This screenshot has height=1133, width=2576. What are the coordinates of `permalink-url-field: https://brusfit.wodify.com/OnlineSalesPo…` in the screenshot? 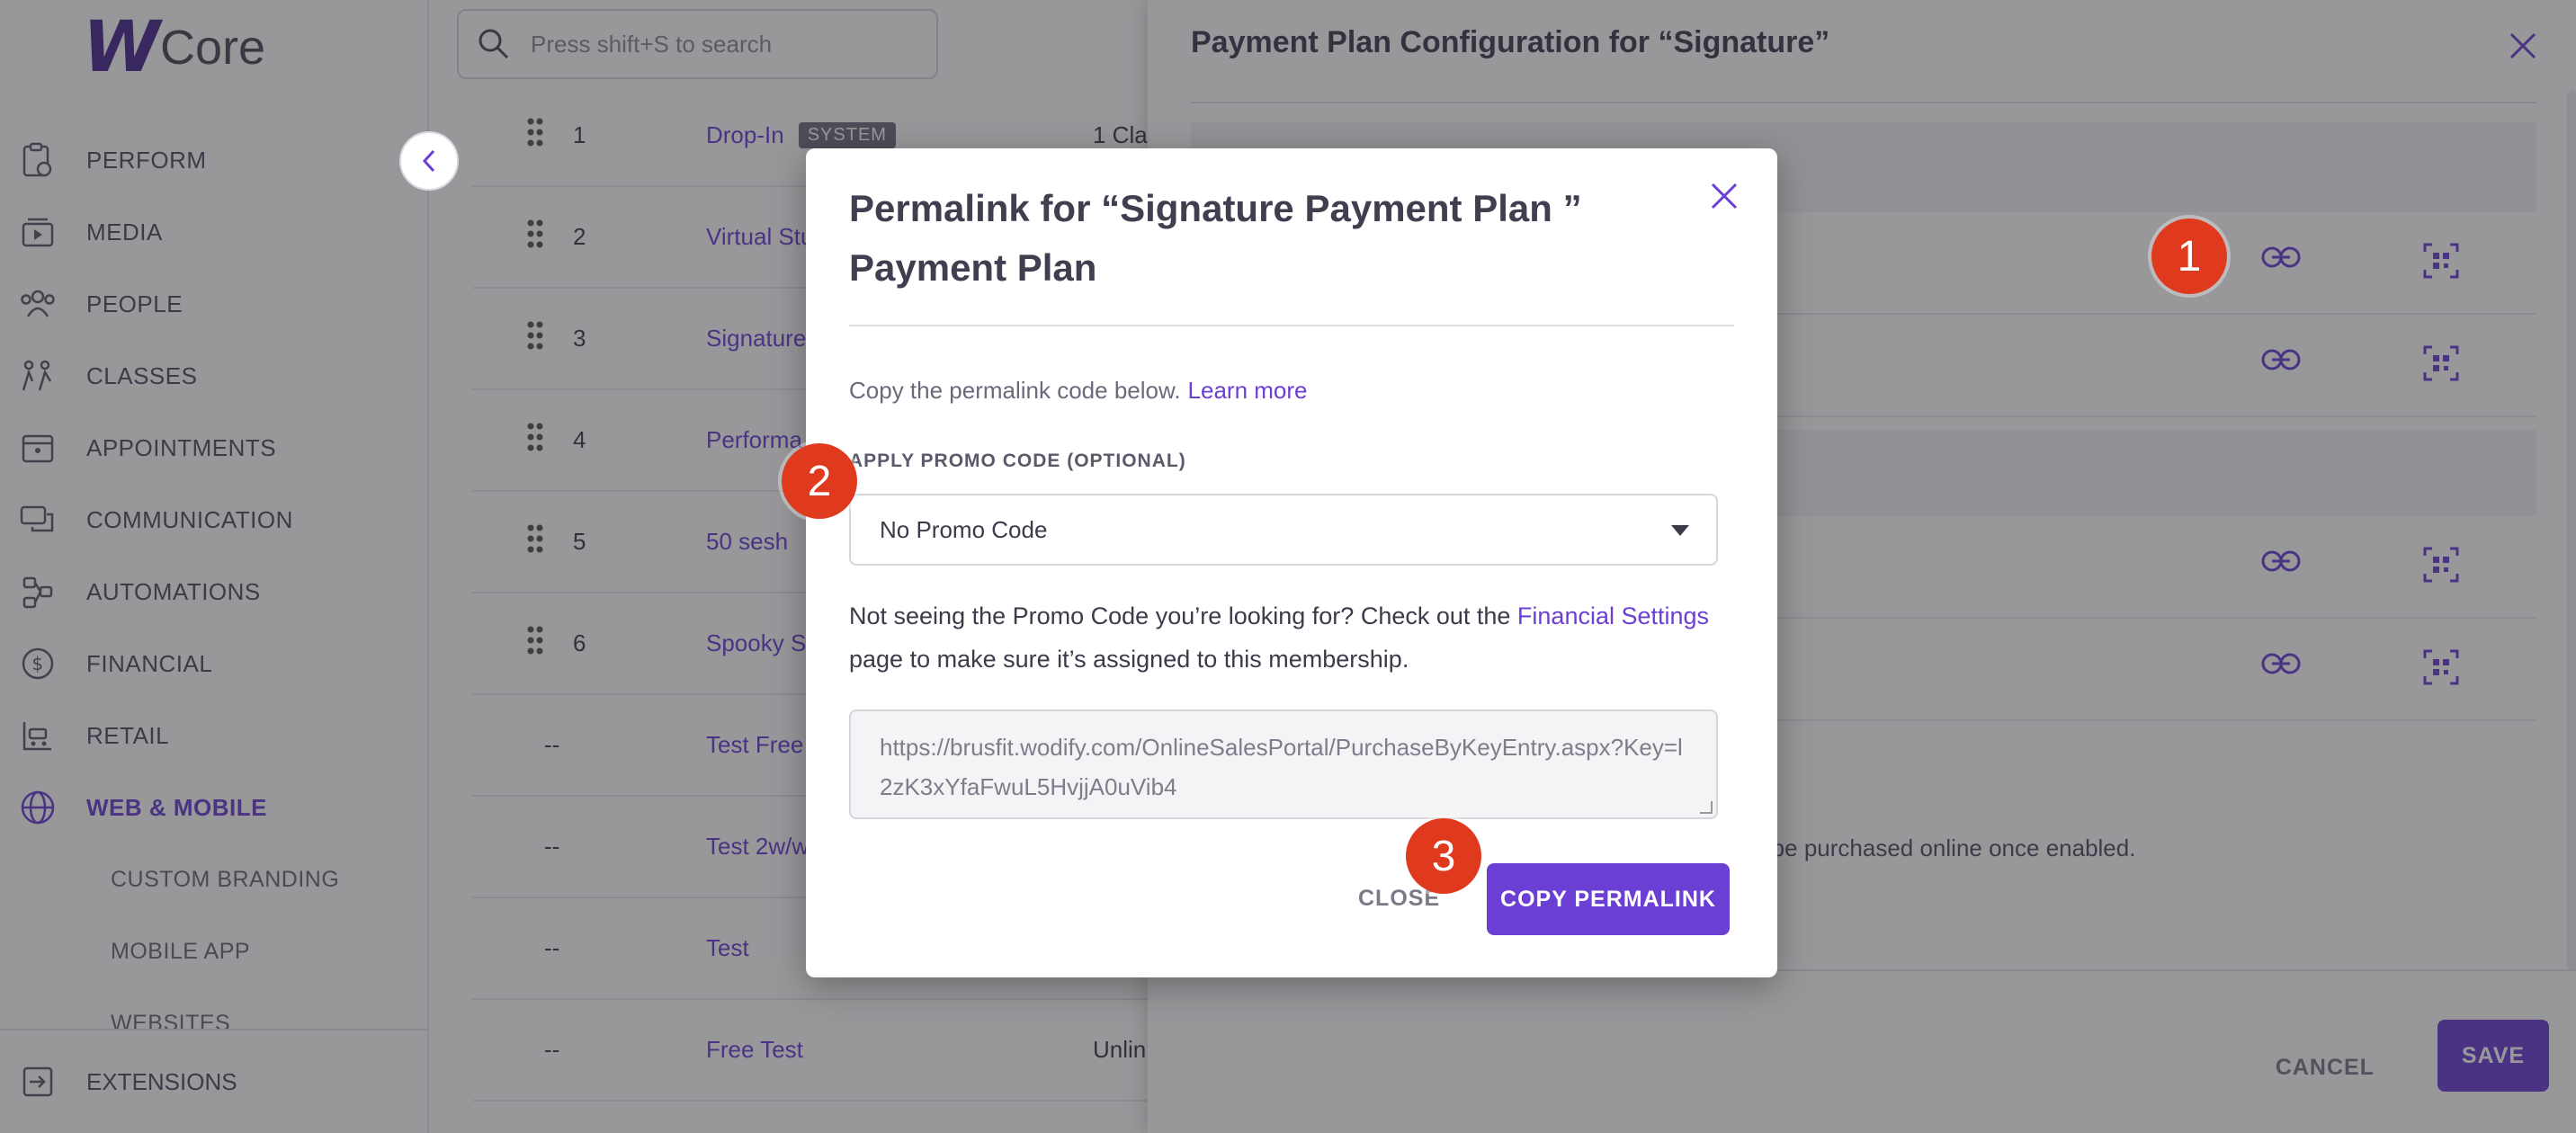 It's located at (1283, 764).